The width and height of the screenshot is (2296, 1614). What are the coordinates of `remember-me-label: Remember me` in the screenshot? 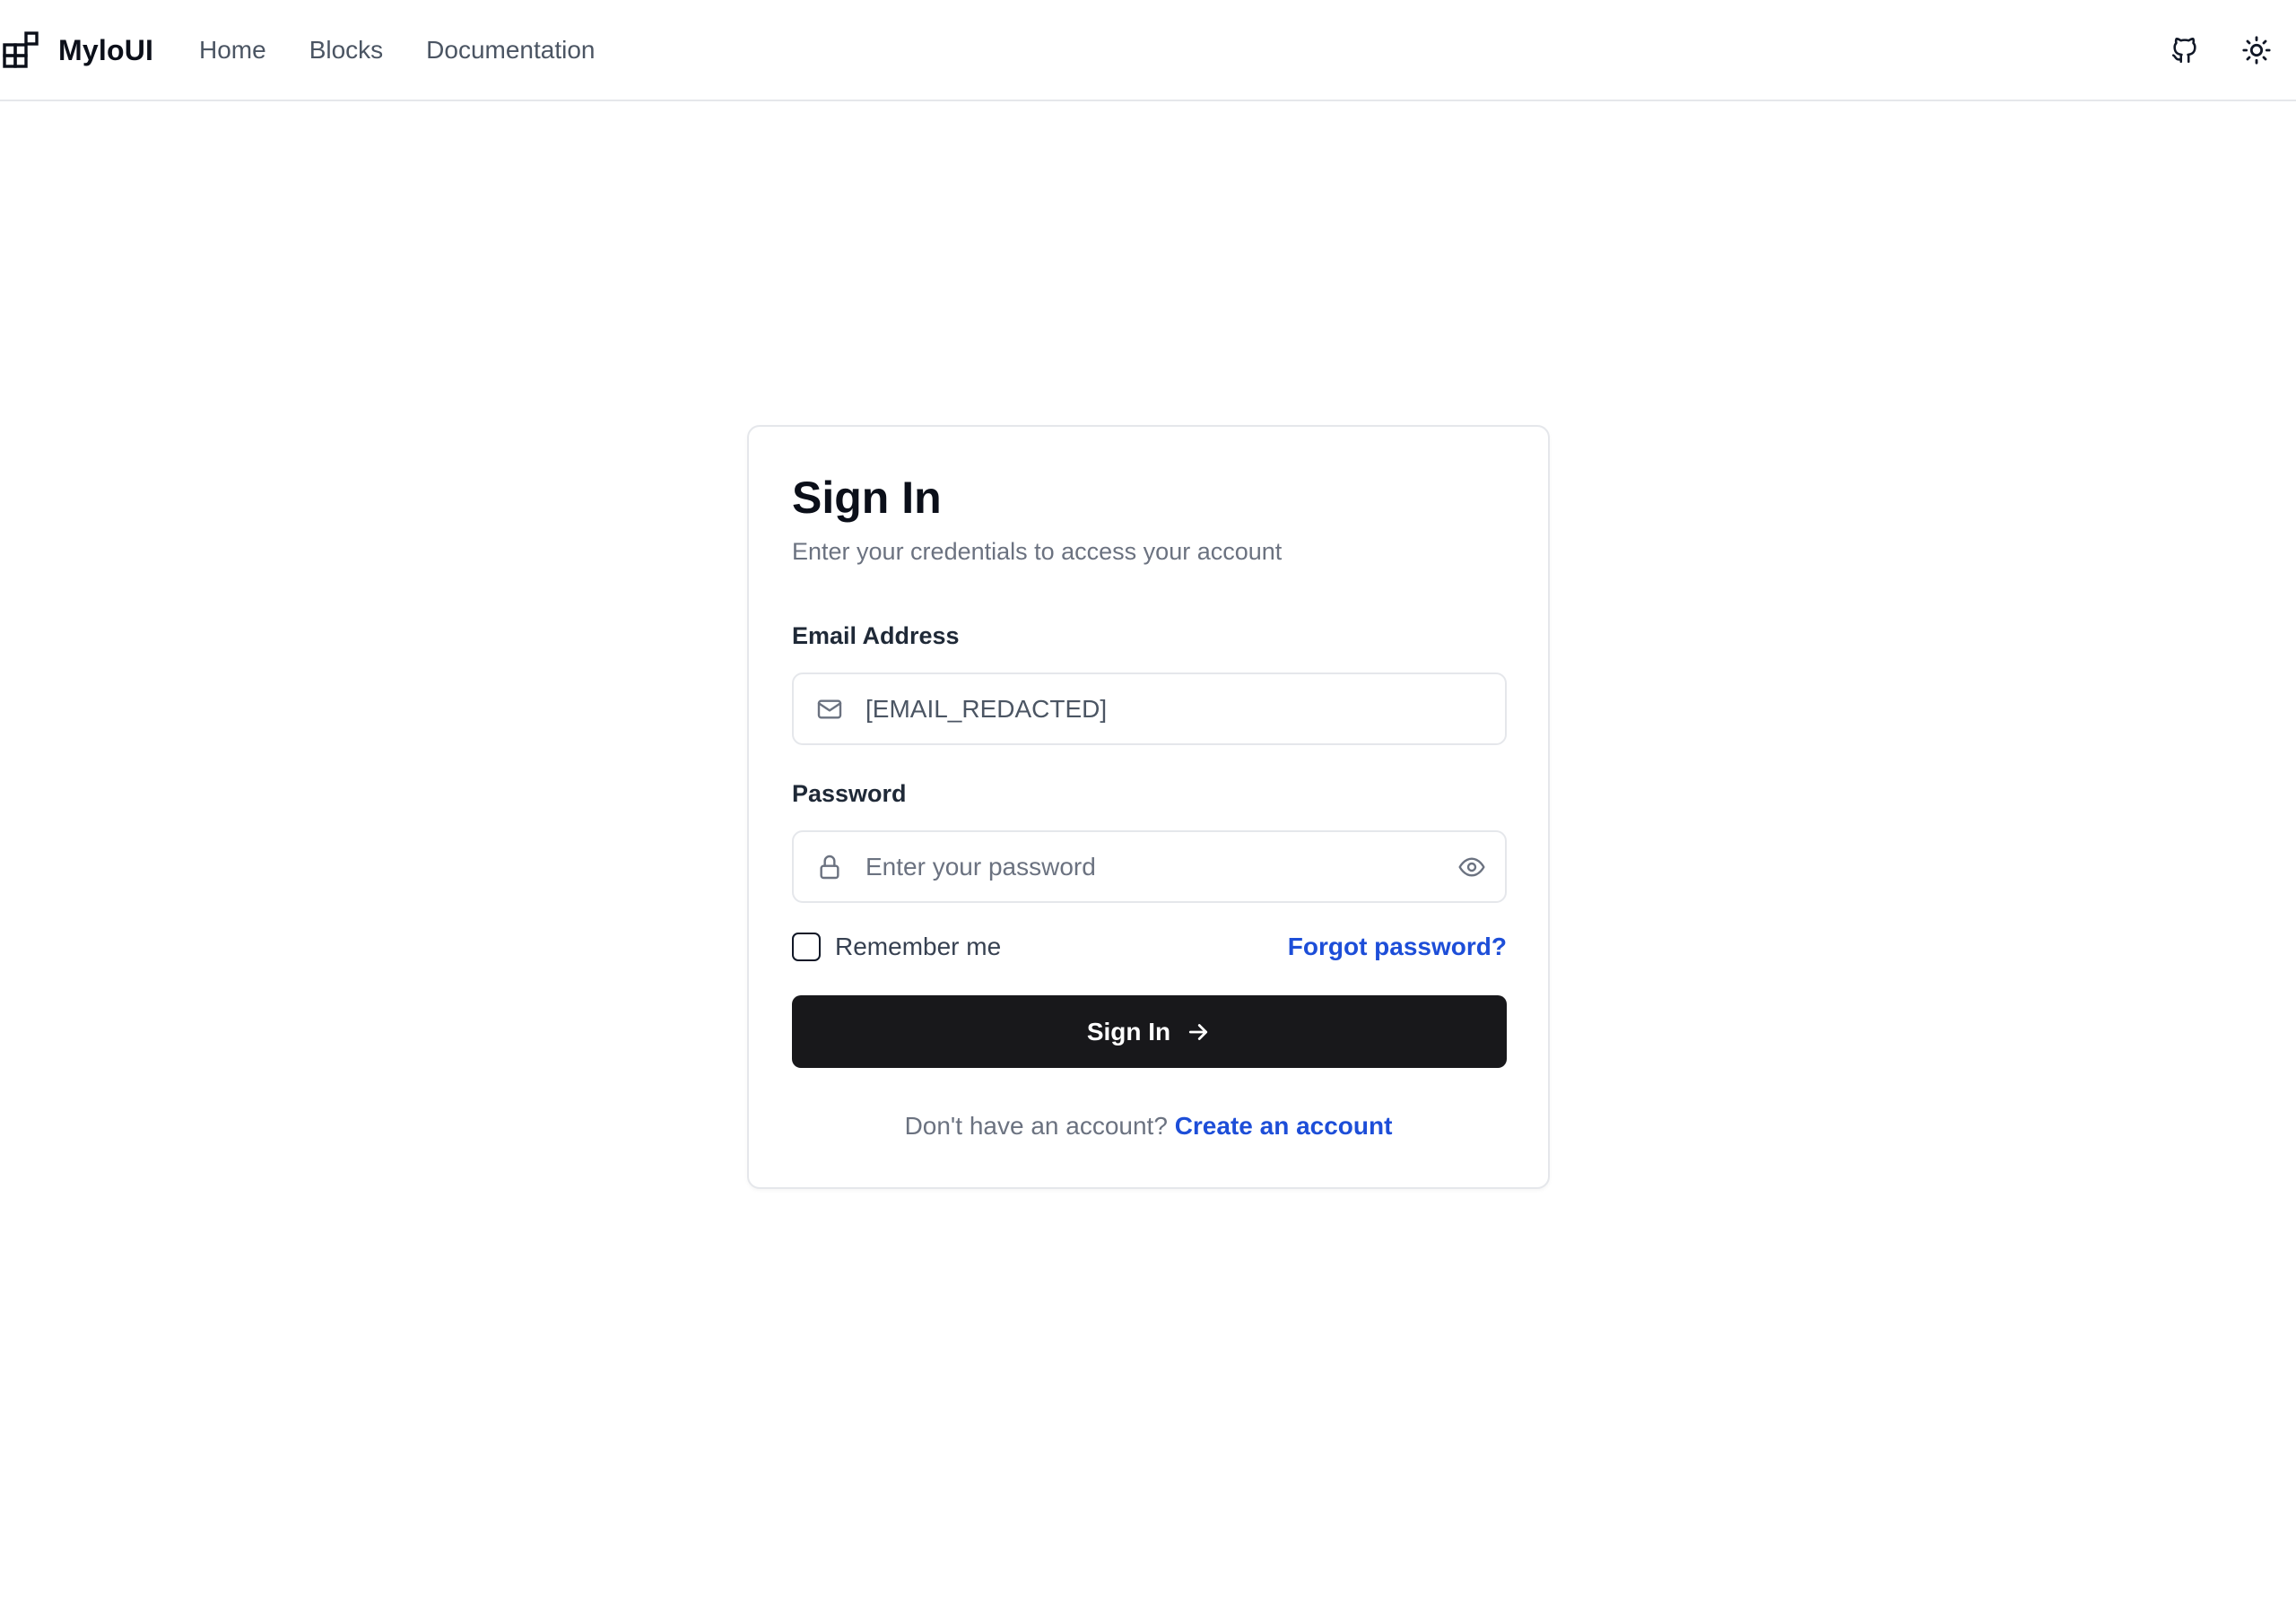 It's located at (918, 947).